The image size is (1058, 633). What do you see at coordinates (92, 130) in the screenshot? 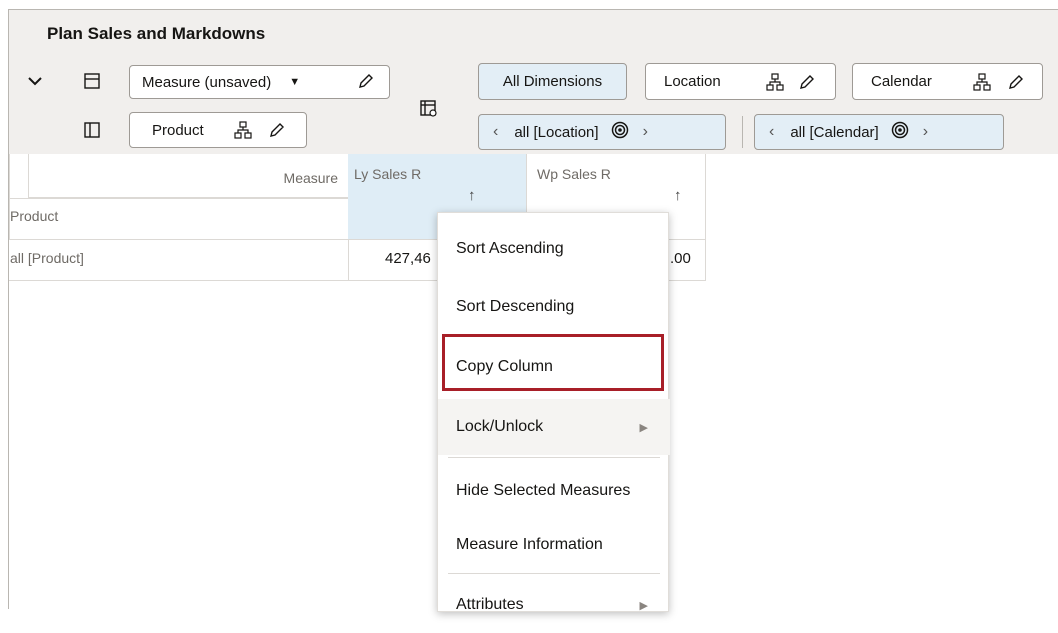
I see `column-layout-icon` at bounding box center [92, 130].